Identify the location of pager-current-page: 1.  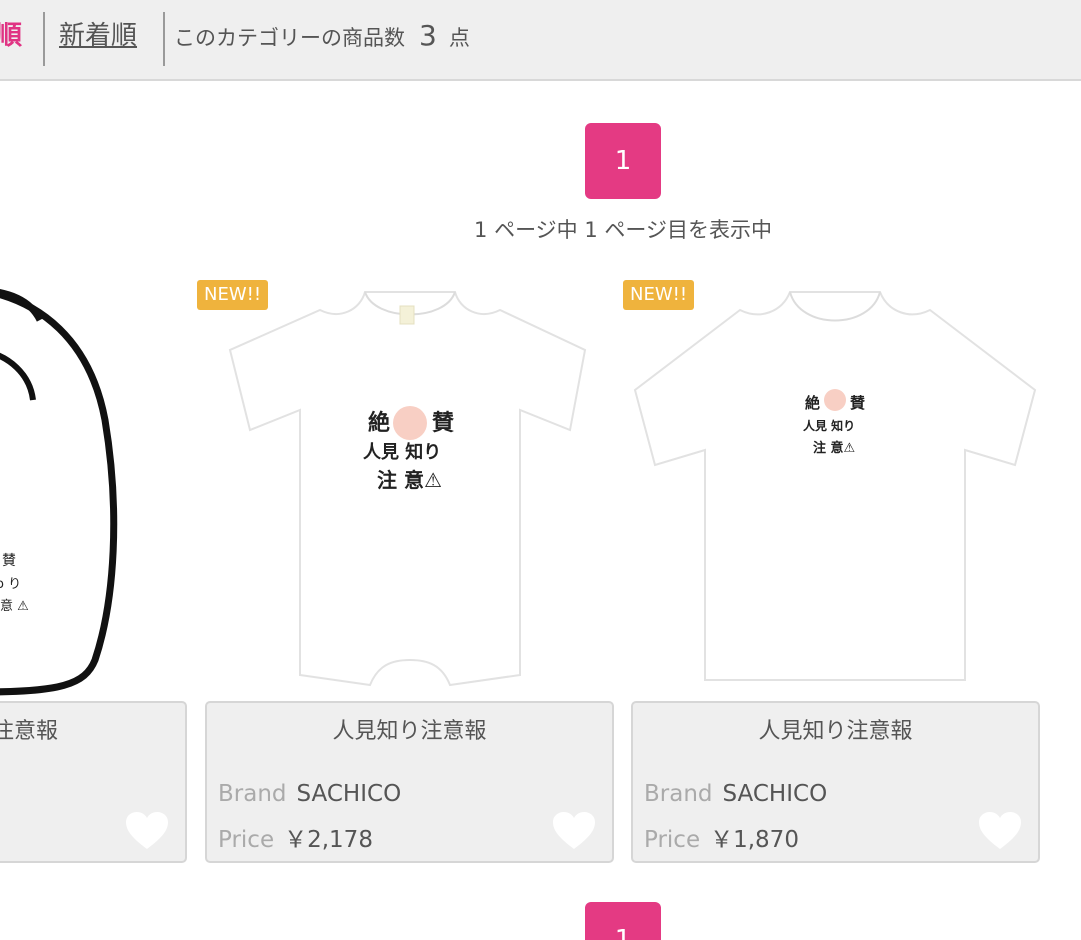
(623, 161).